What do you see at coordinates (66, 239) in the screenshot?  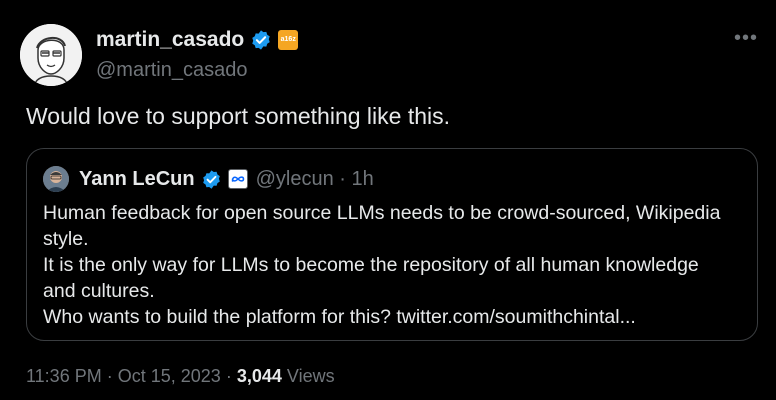 I see `quoted-text-line: style.` at bounding box center [66, 239].